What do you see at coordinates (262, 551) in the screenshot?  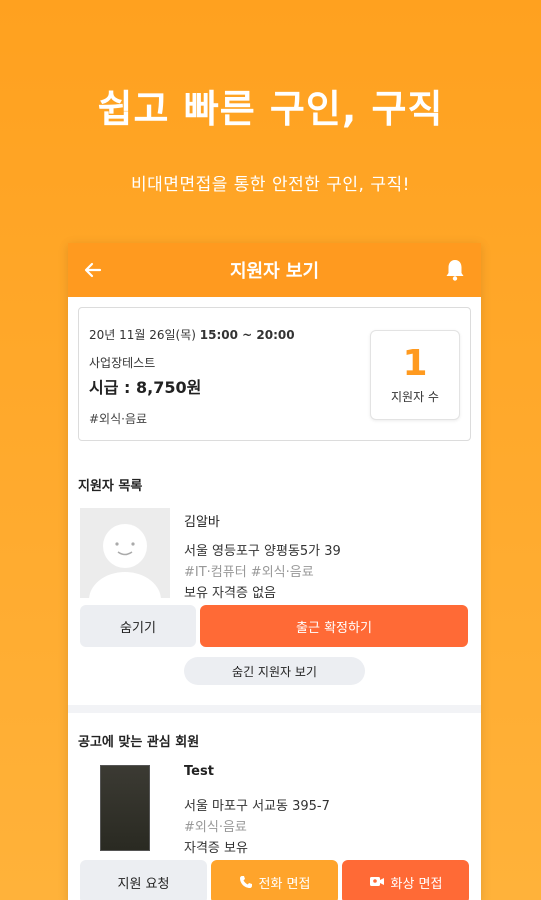 I see `applicant-address: 서울 영등포구 양평동5가 39` at bounding box center [262, 551].